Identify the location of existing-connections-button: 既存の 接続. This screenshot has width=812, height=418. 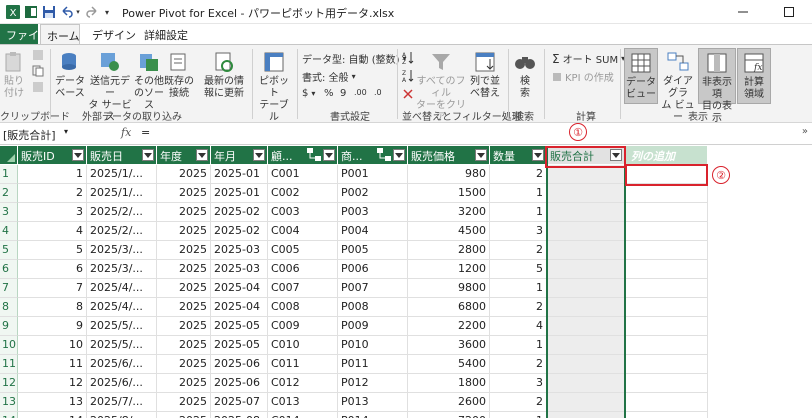
(179, 75).